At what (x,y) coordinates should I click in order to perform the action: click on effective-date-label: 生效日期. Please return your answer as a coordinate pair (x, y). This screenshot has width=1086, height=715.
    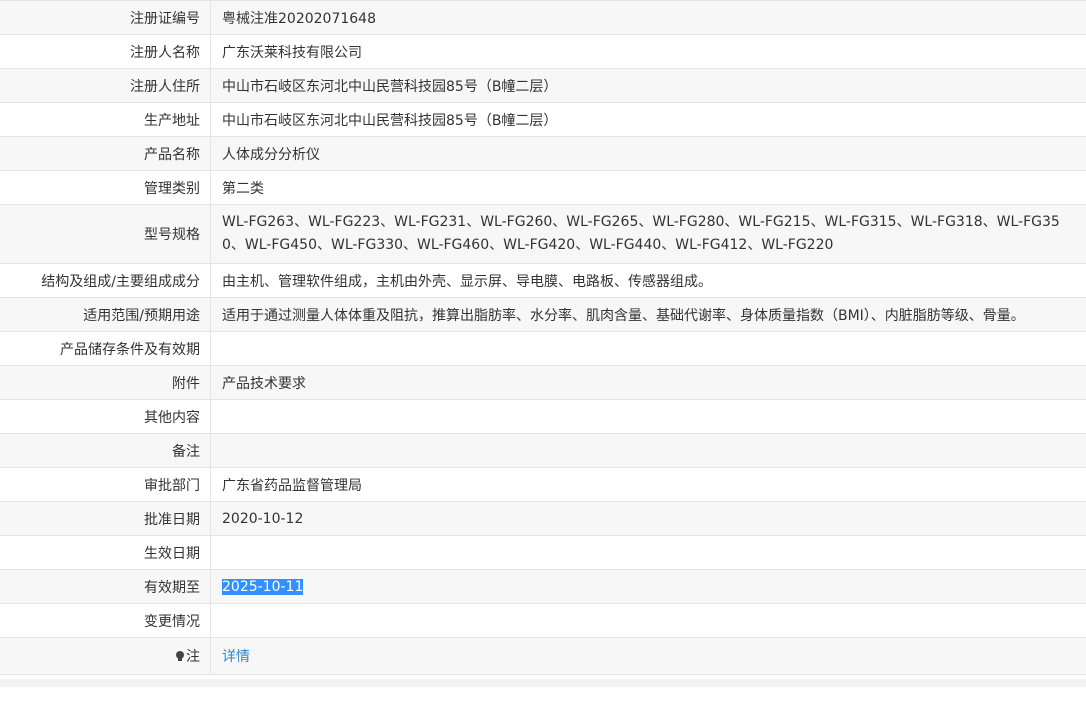
    Looking at the image, I should click on (105, 552).